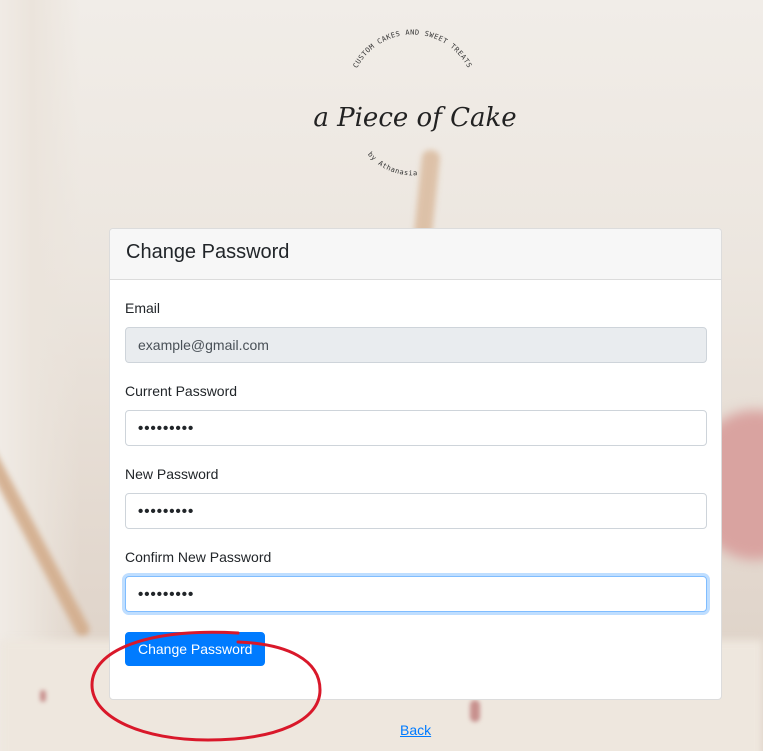  I want to click on card-header: Change Password, so click(415, 254).